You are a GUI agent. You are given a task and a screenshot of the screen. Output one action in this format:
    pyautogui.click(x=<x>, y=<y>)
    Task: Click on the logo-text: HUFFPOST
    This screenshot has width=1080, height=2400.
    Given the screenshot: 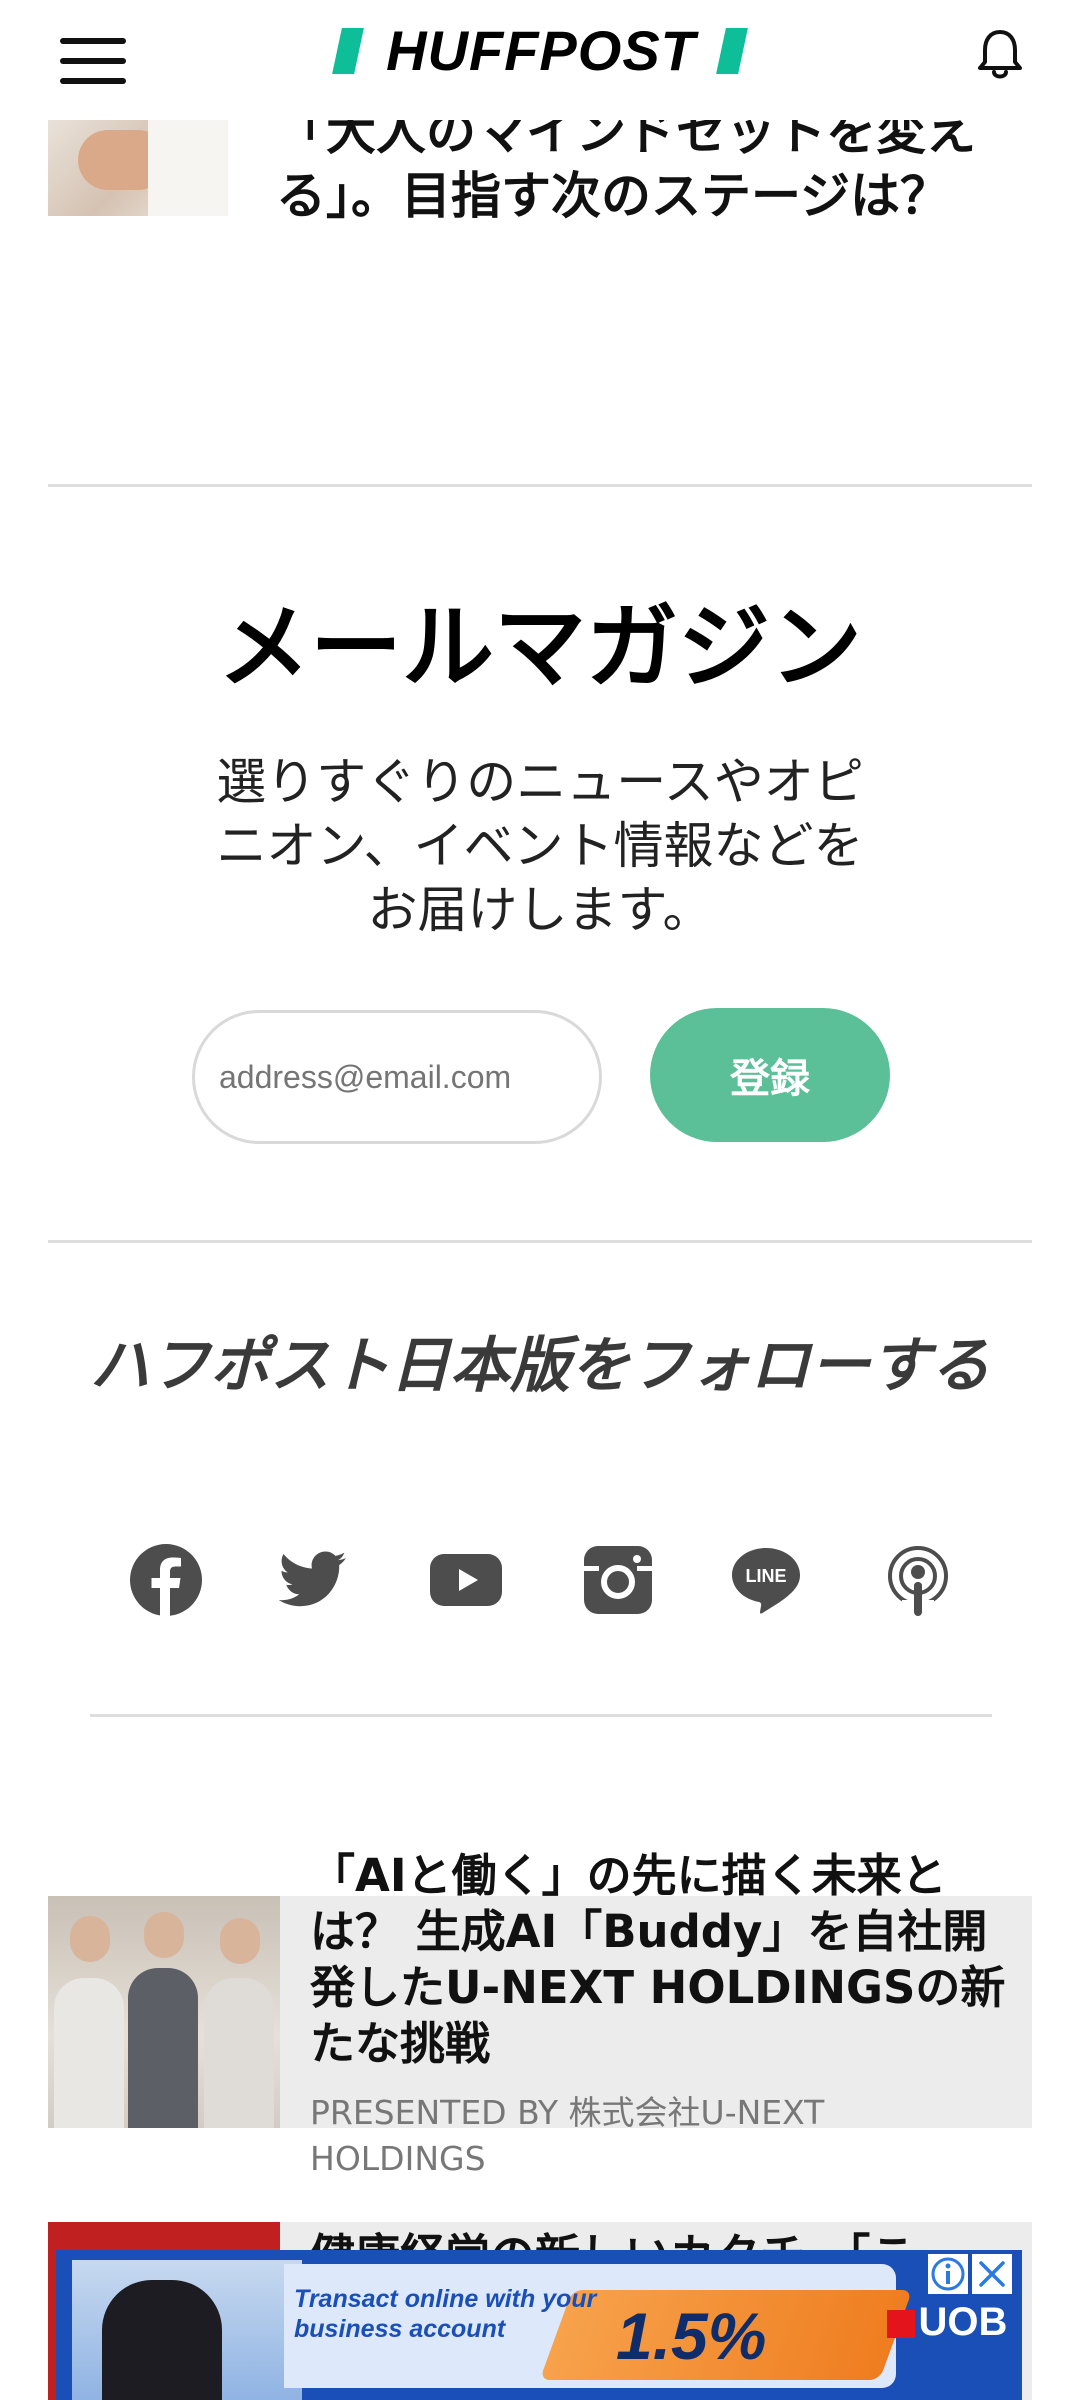 What is the action you would take?
    pyautogui.click(x=541, y=50)
    